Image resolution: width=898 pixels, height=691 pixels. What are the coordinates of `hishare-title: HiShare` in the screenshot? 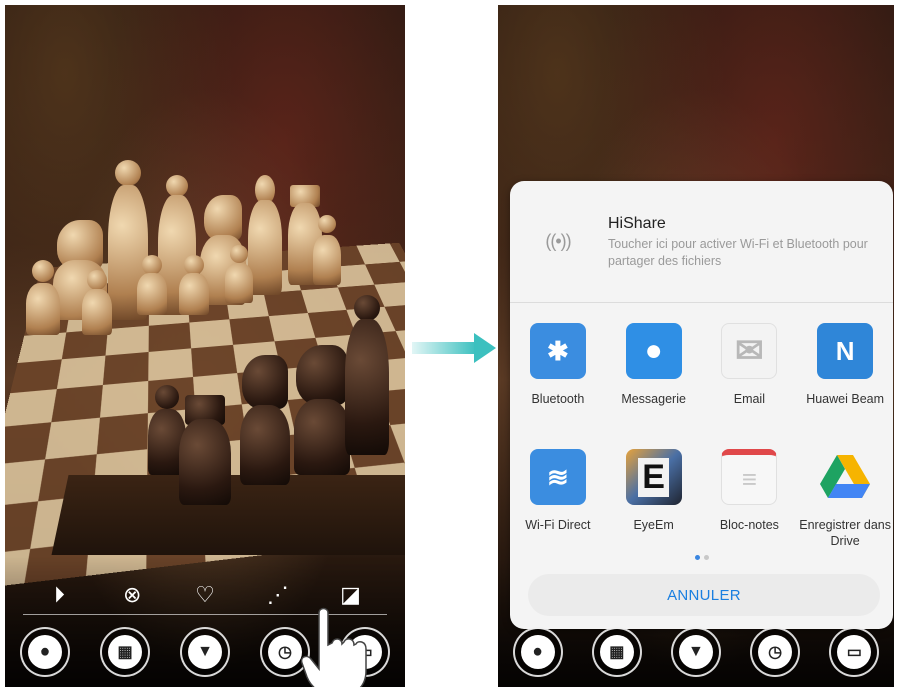 It's located at (637, 223).